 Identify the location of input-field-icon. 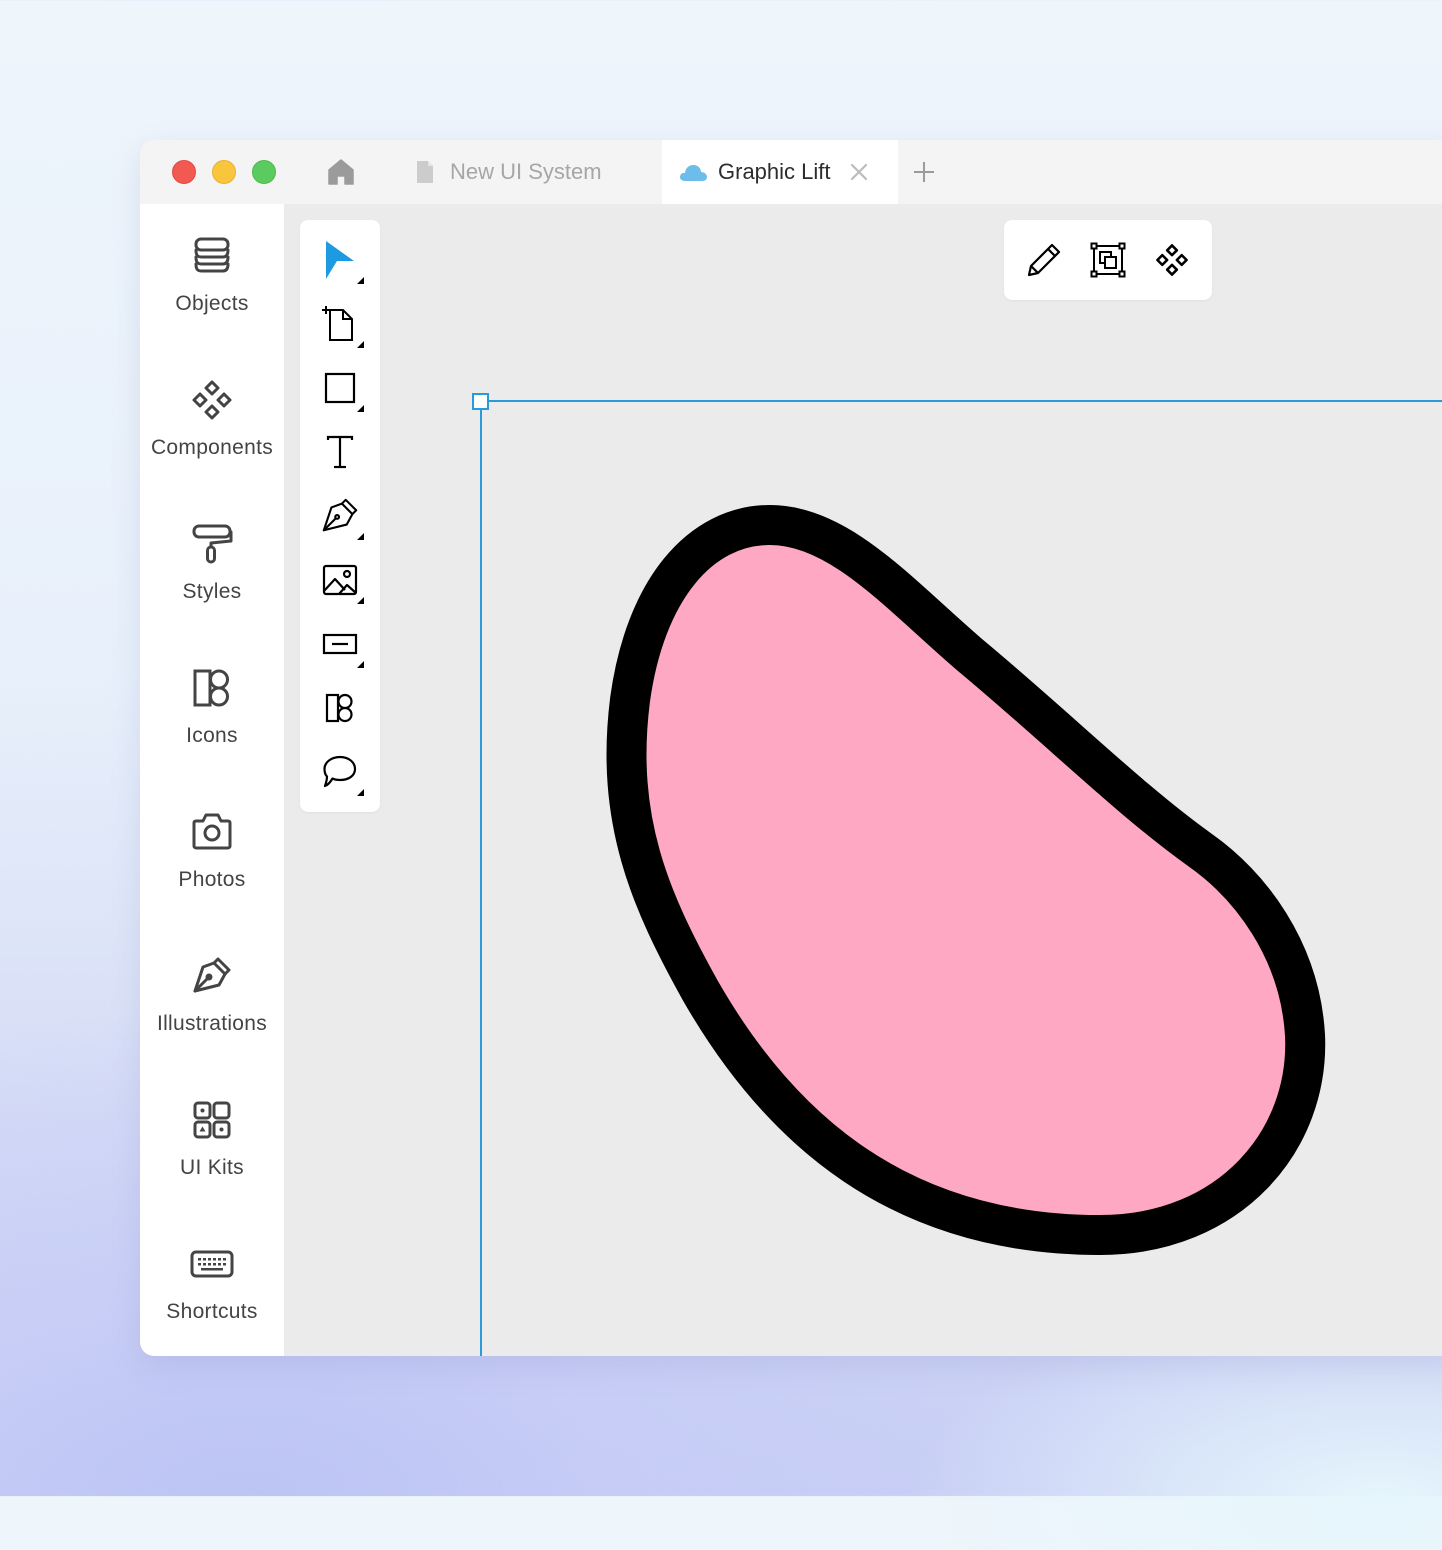
(340, 644).